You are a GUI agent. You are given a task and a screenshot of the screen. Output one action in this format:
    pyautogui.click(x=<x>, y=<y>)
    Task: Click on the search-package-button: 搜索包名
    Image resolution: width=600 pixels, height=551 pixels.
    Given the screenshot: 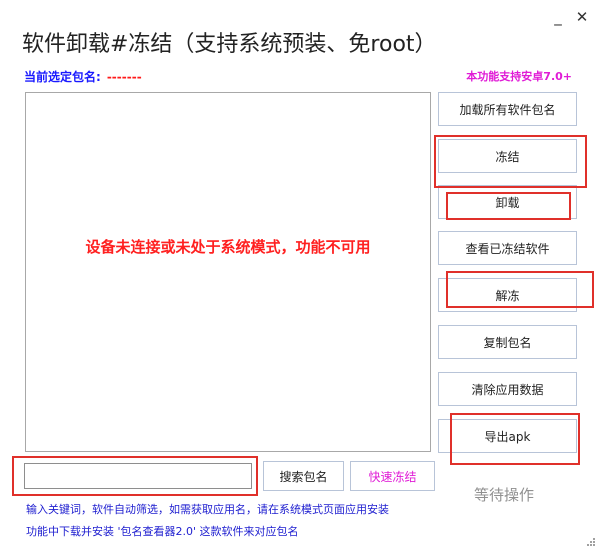 What is the action you would take?
    pyautogui.click(x=303, y=476)
    